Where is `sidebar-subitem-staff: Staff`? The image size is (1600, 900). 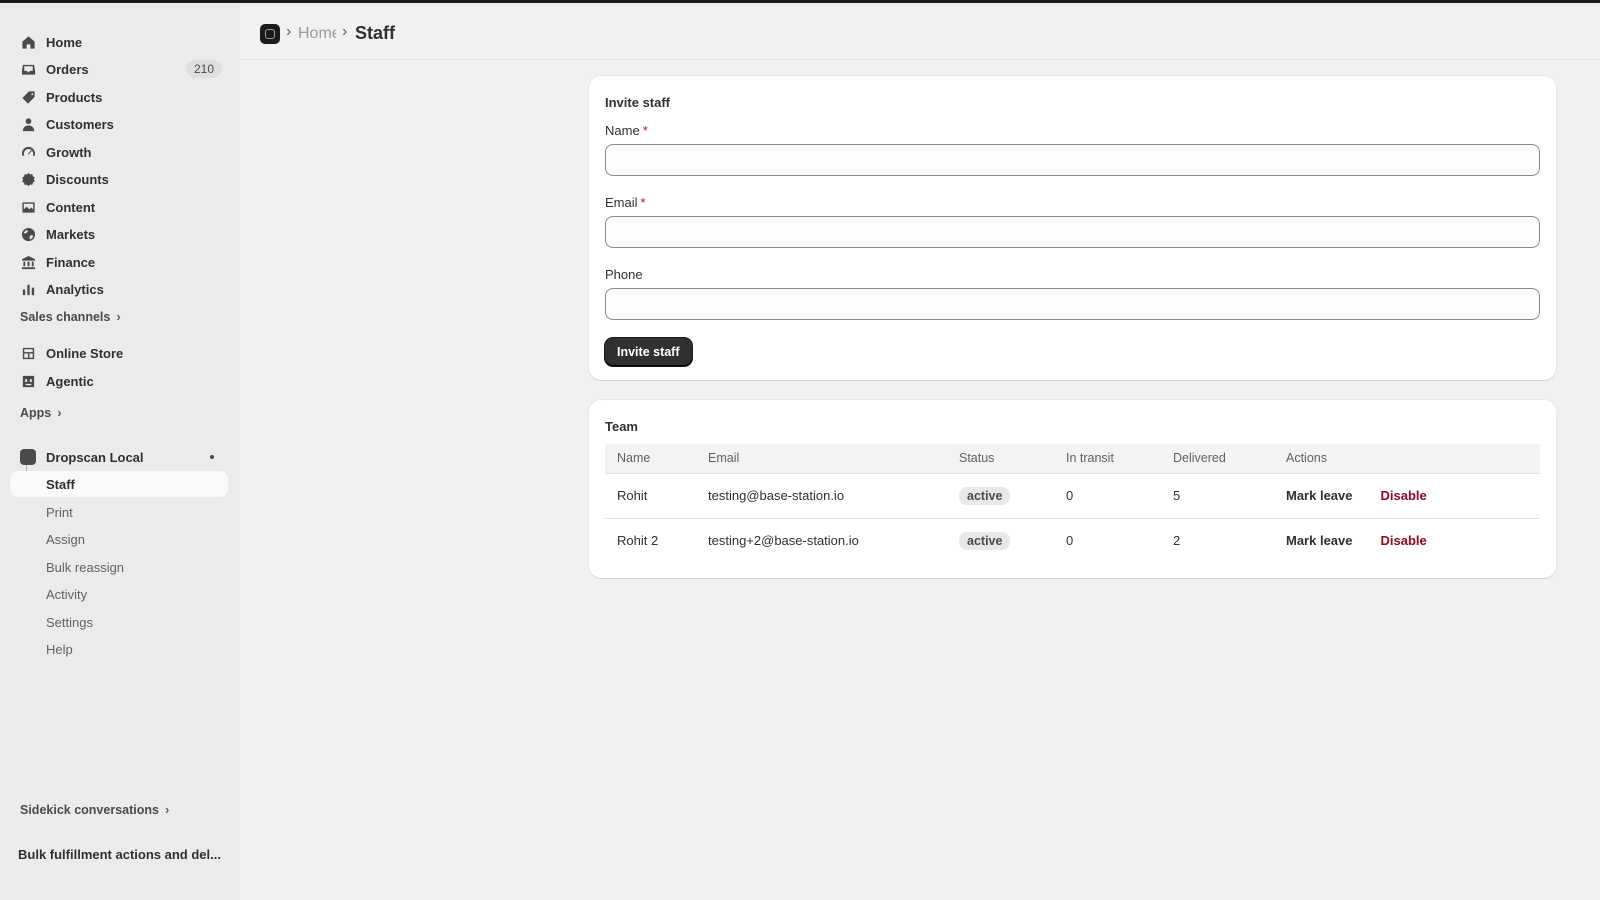 sidebar-subitem-staff: Staff is located at coordinates (119, 484).